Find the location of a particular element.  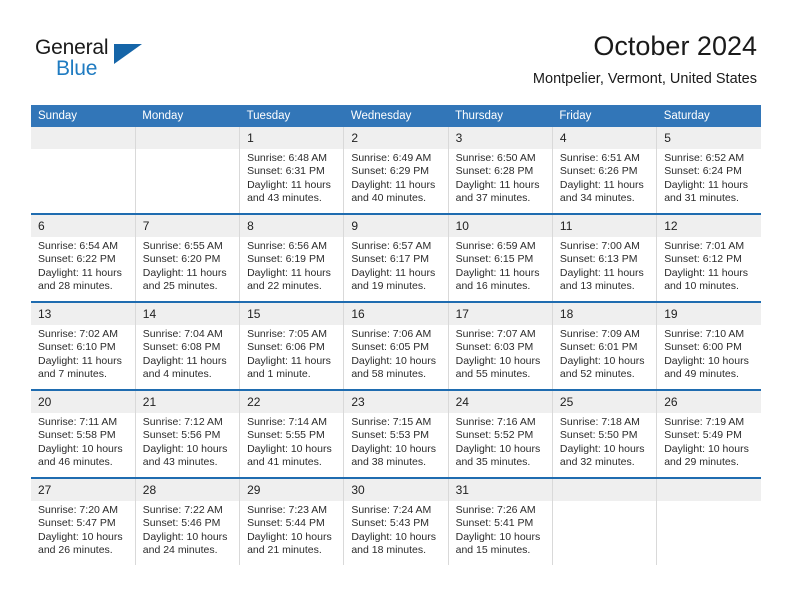

day-number: 17 is located at coordinates (500, 314).